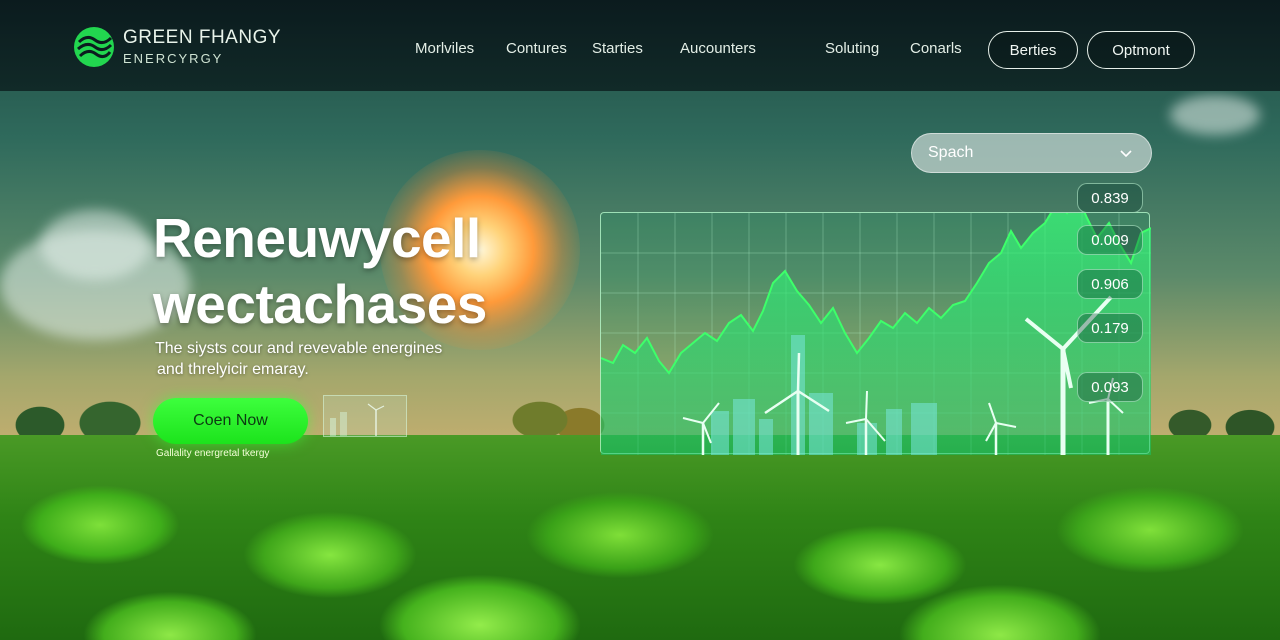  What do you see at coordinates (95, 245) in the screenshot?
I see `cloud-left-small` at bounding box center [95, 245].